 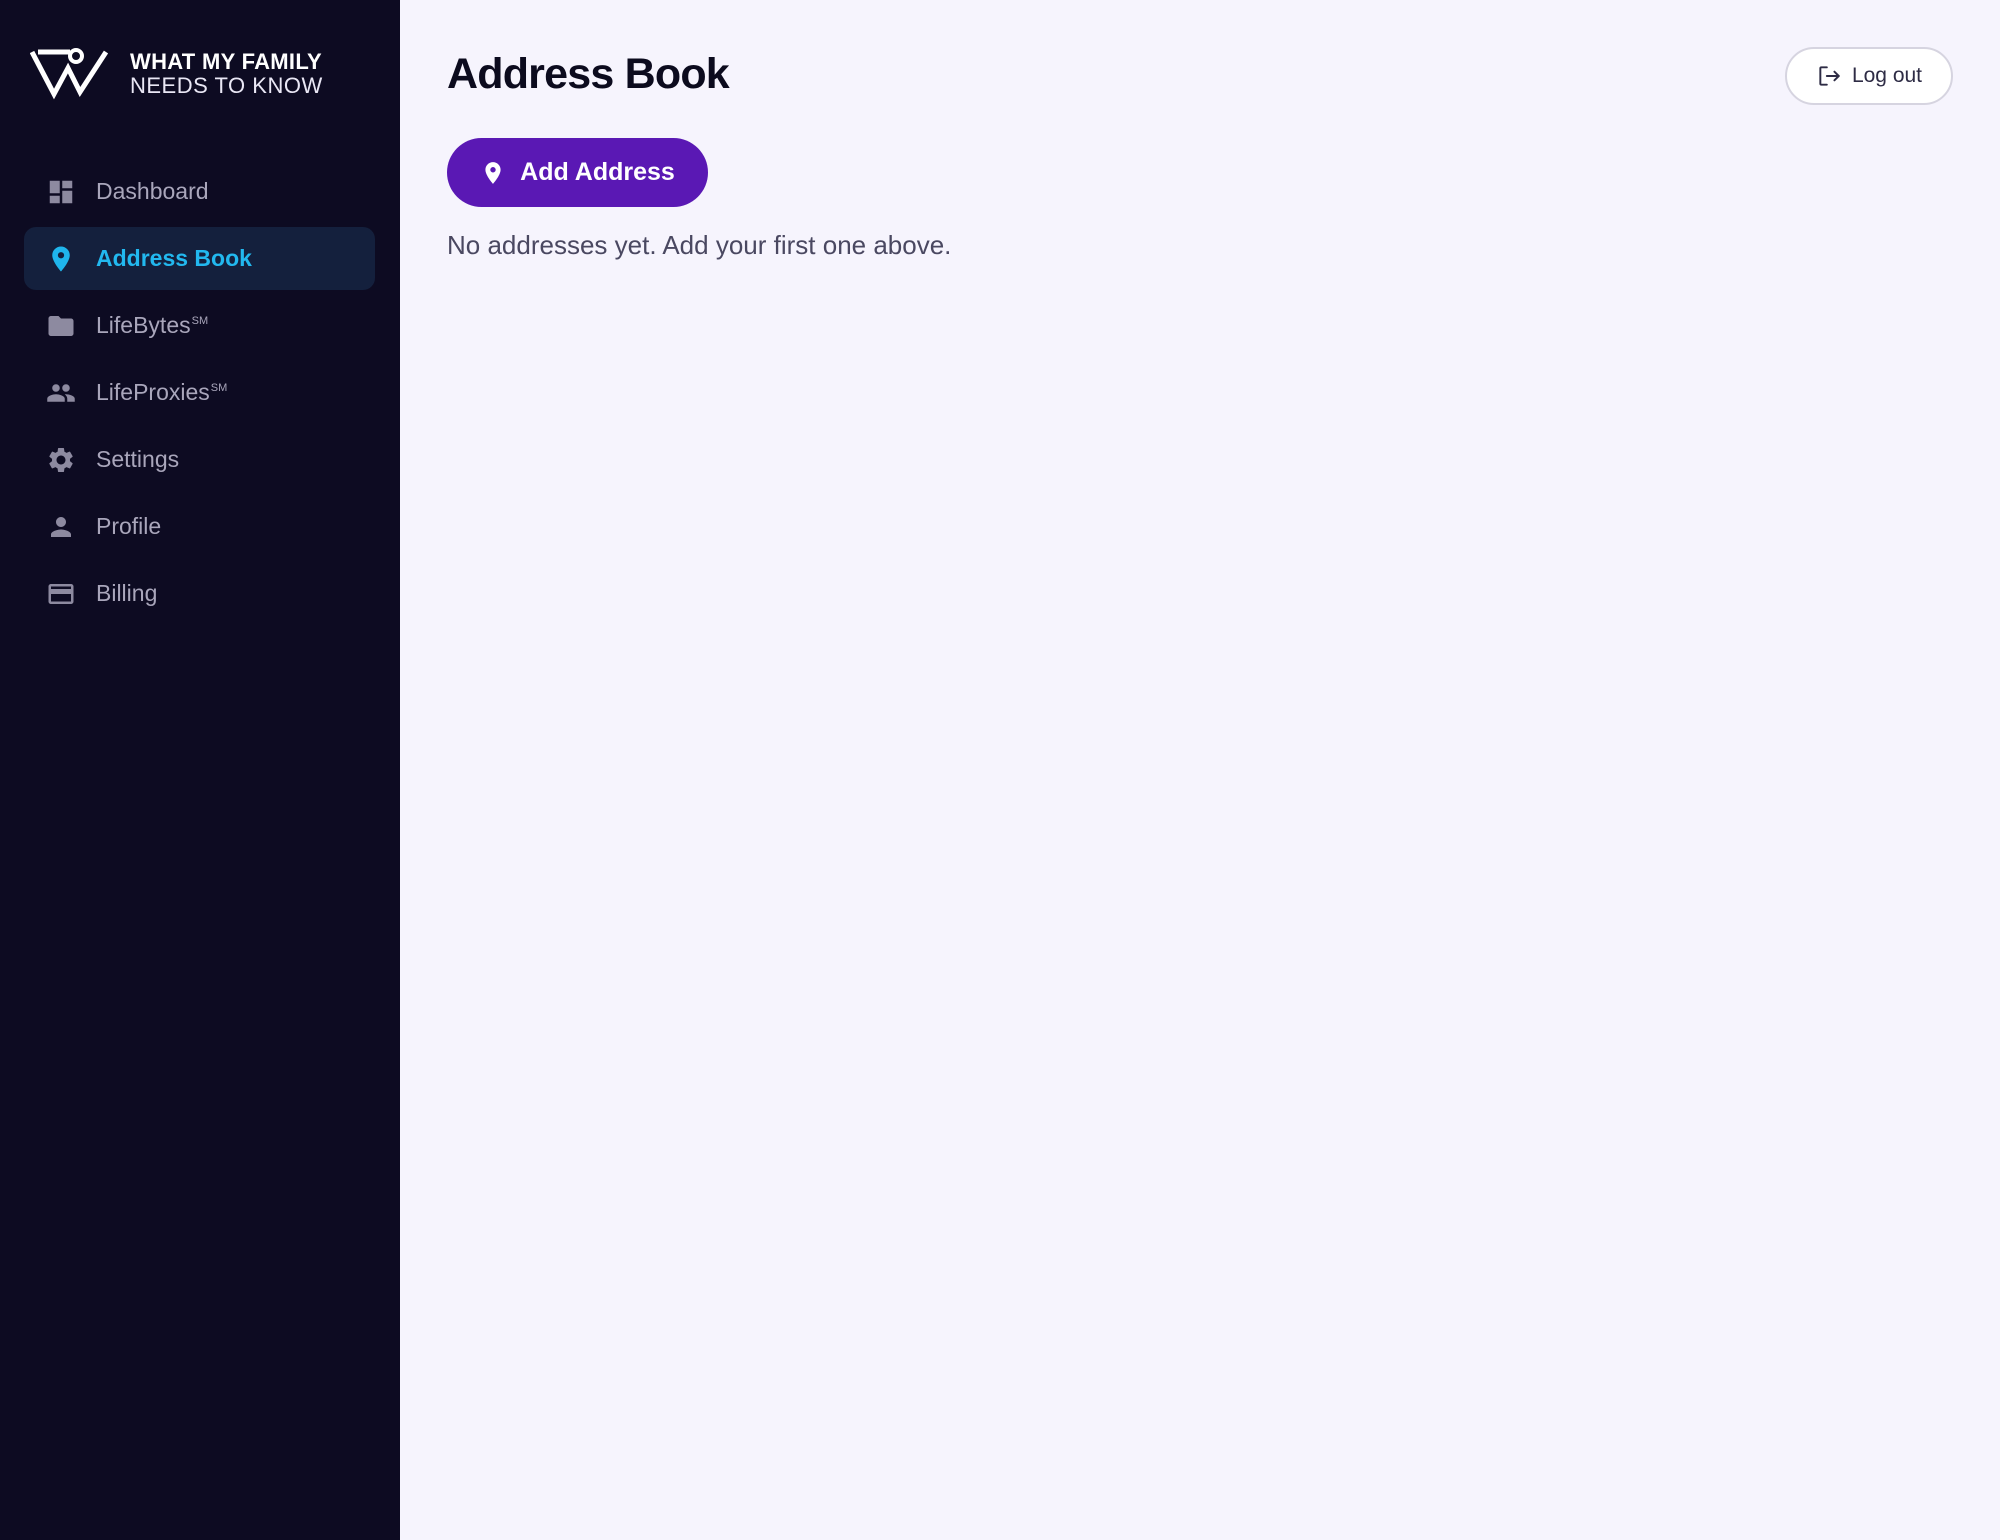 What do you see at coordinates (199, 459) in the screenshot?
I see `sidebar-item-settings: Settings` at bounding box center [199, 459].